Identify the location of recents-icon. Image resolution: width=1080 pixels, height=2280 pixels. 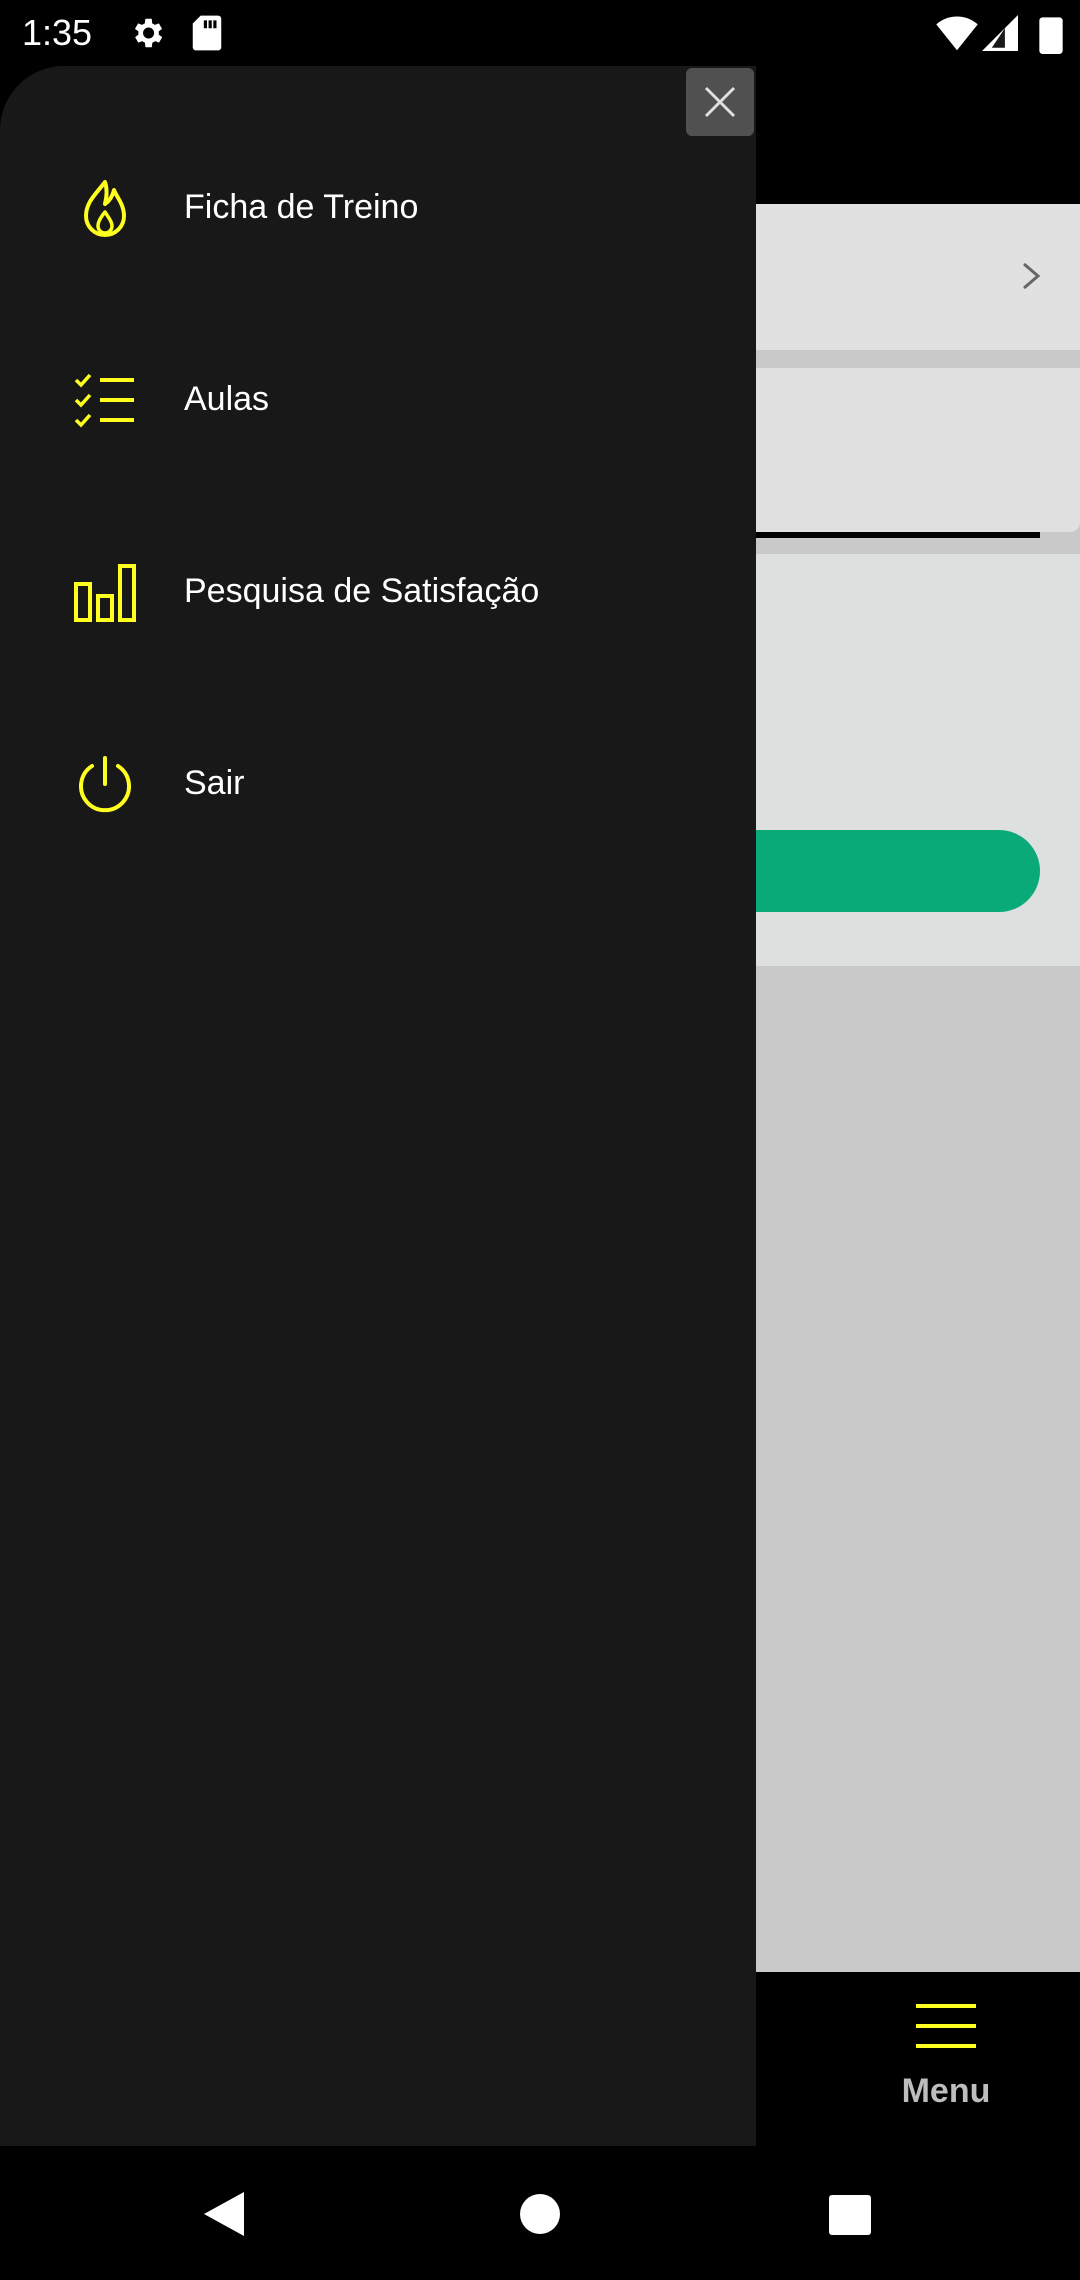
(850, 2215).